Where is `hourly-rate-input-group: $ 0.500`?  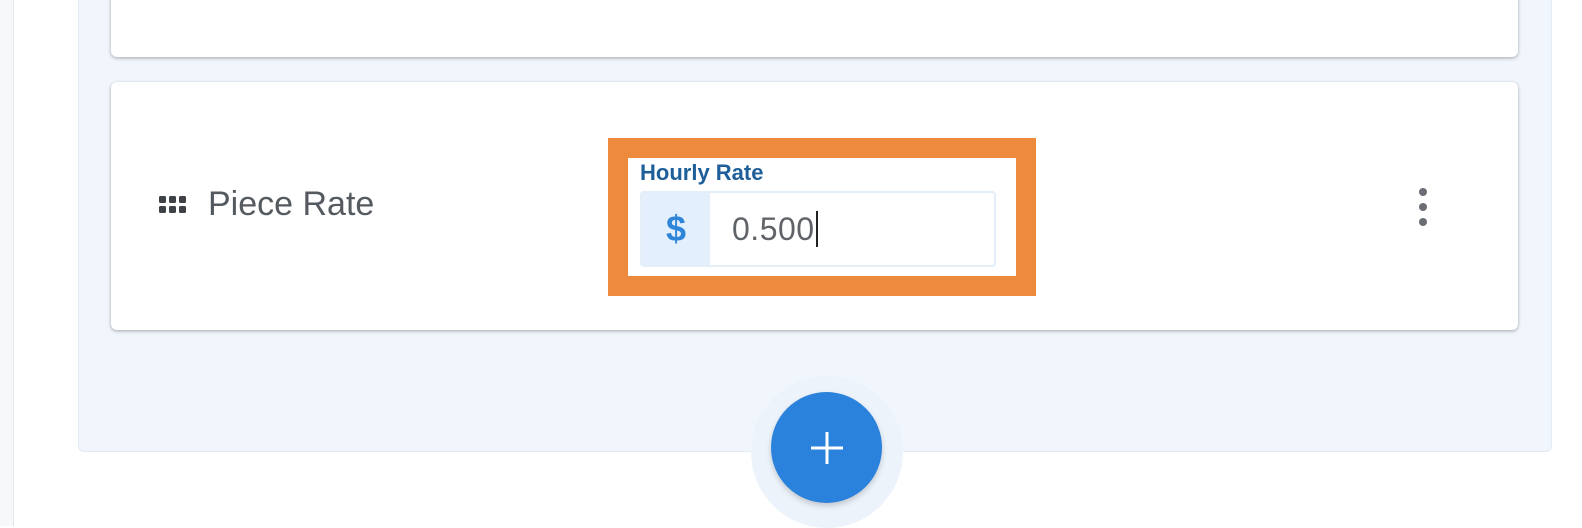
hourly-rate-input-group: $ 0.500 is located at coordinates (818, 229).